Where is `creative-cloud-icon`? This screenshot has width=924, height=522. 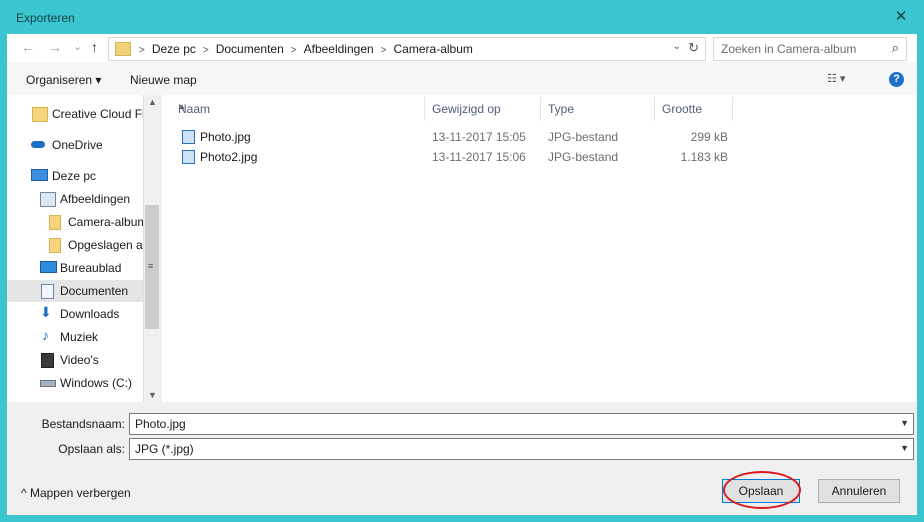
creative-cloud-icon is located at coordinates (40, 114).